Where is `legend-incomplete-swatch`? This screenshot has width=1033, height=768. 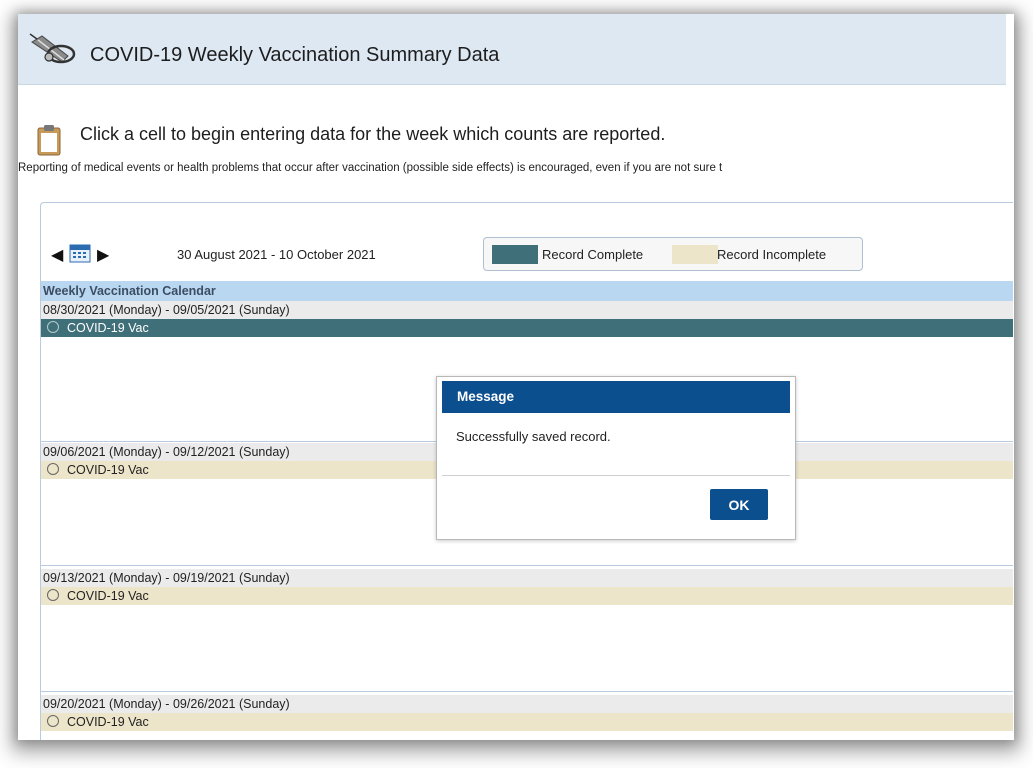 legend-incomplete-swatch is located at coordinates (695, 254).